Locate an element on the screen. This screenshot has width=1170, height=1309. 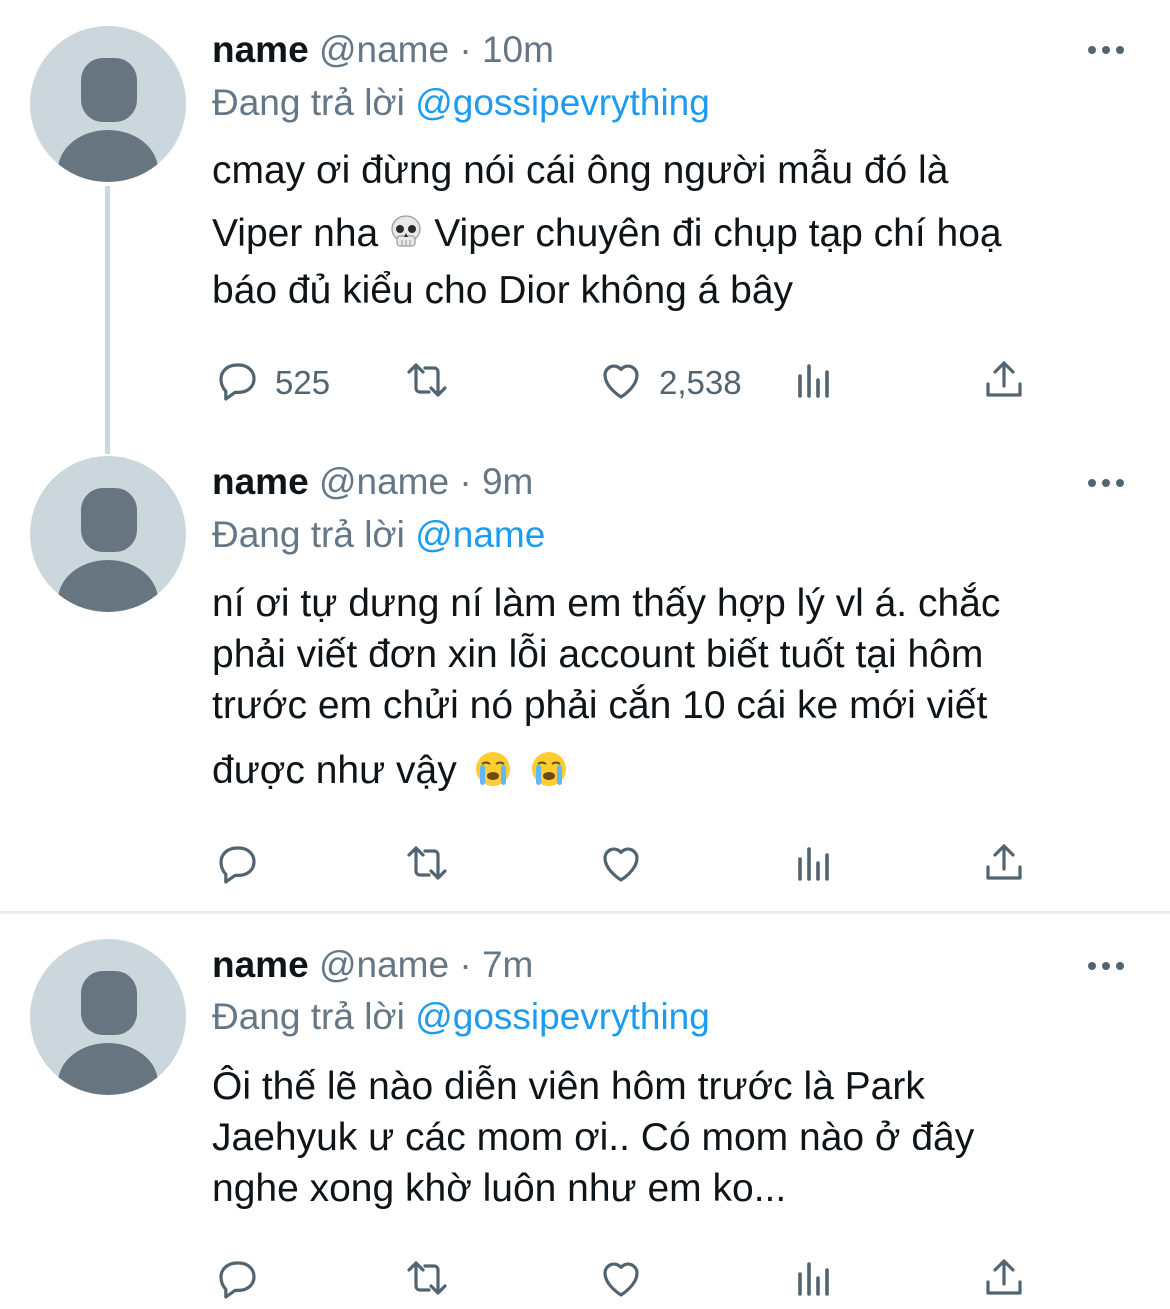
like-count: 2,538 is located at coordinates (700, 382).